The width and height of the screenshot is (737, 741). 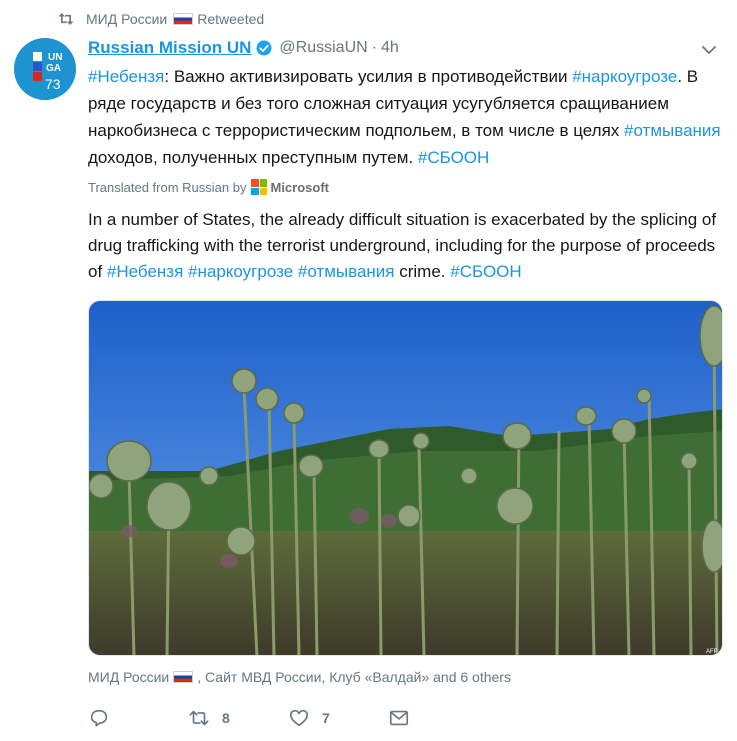 What do you see at coordinates (37, 76) in the screenshot?
I see `avatar-flag-red` at bounding box center [37, 76].